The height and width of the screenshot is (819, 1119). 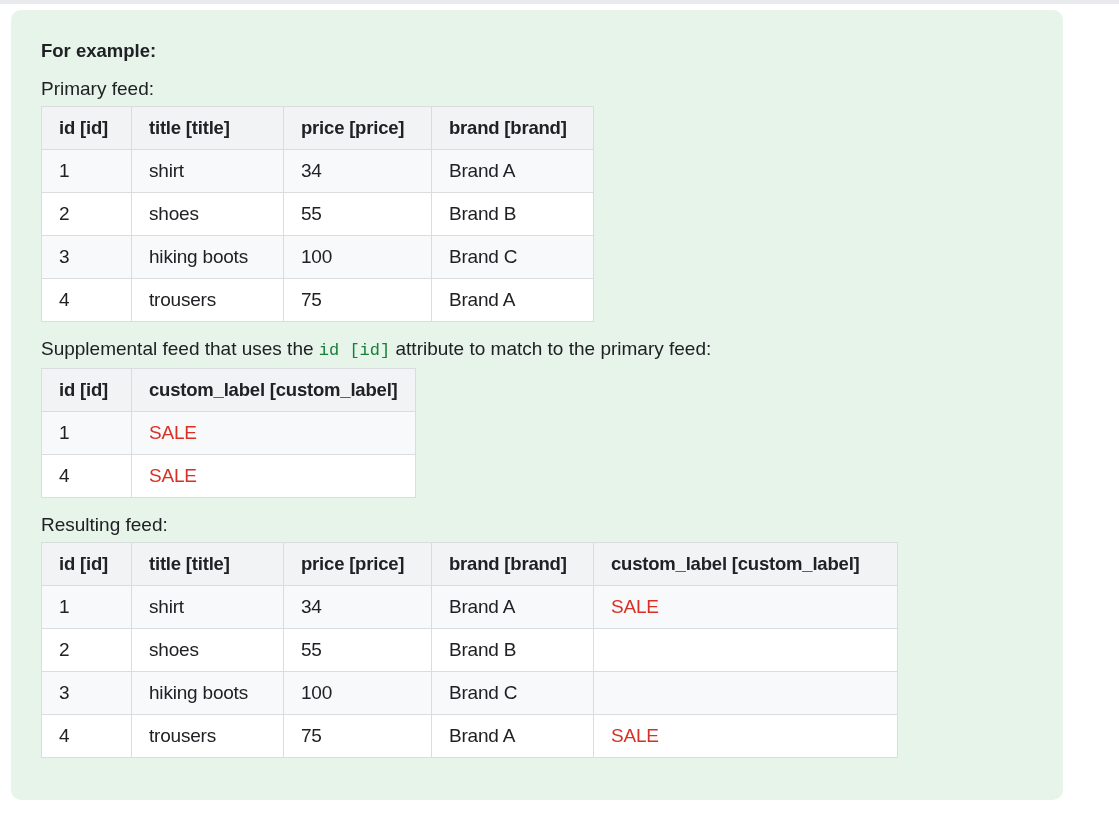 I want to click on table-caption: Supplemental feed that uses the id [id] attribute to match to the primary feed:, so click(x=377, y=349).